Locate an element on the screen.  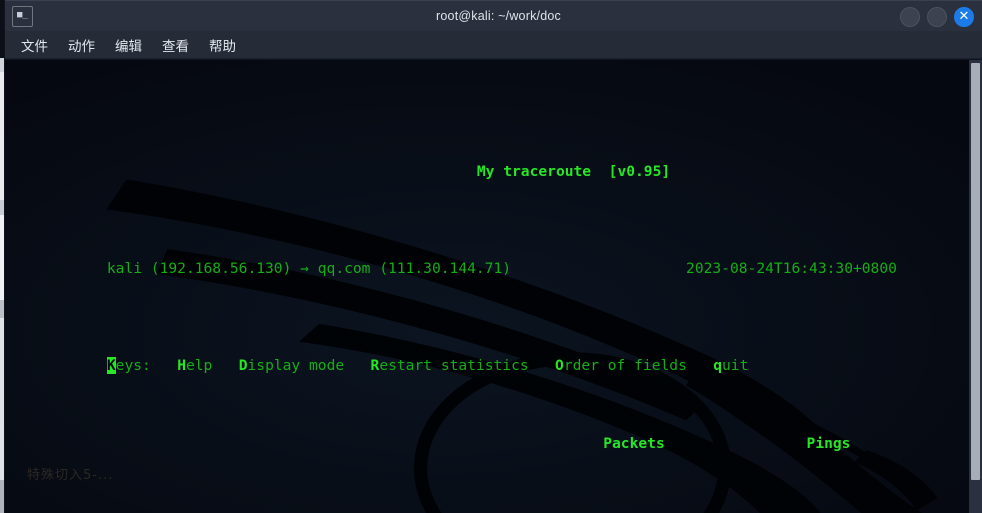
key-help-shortcut: H is located at coordinates (181, 365).